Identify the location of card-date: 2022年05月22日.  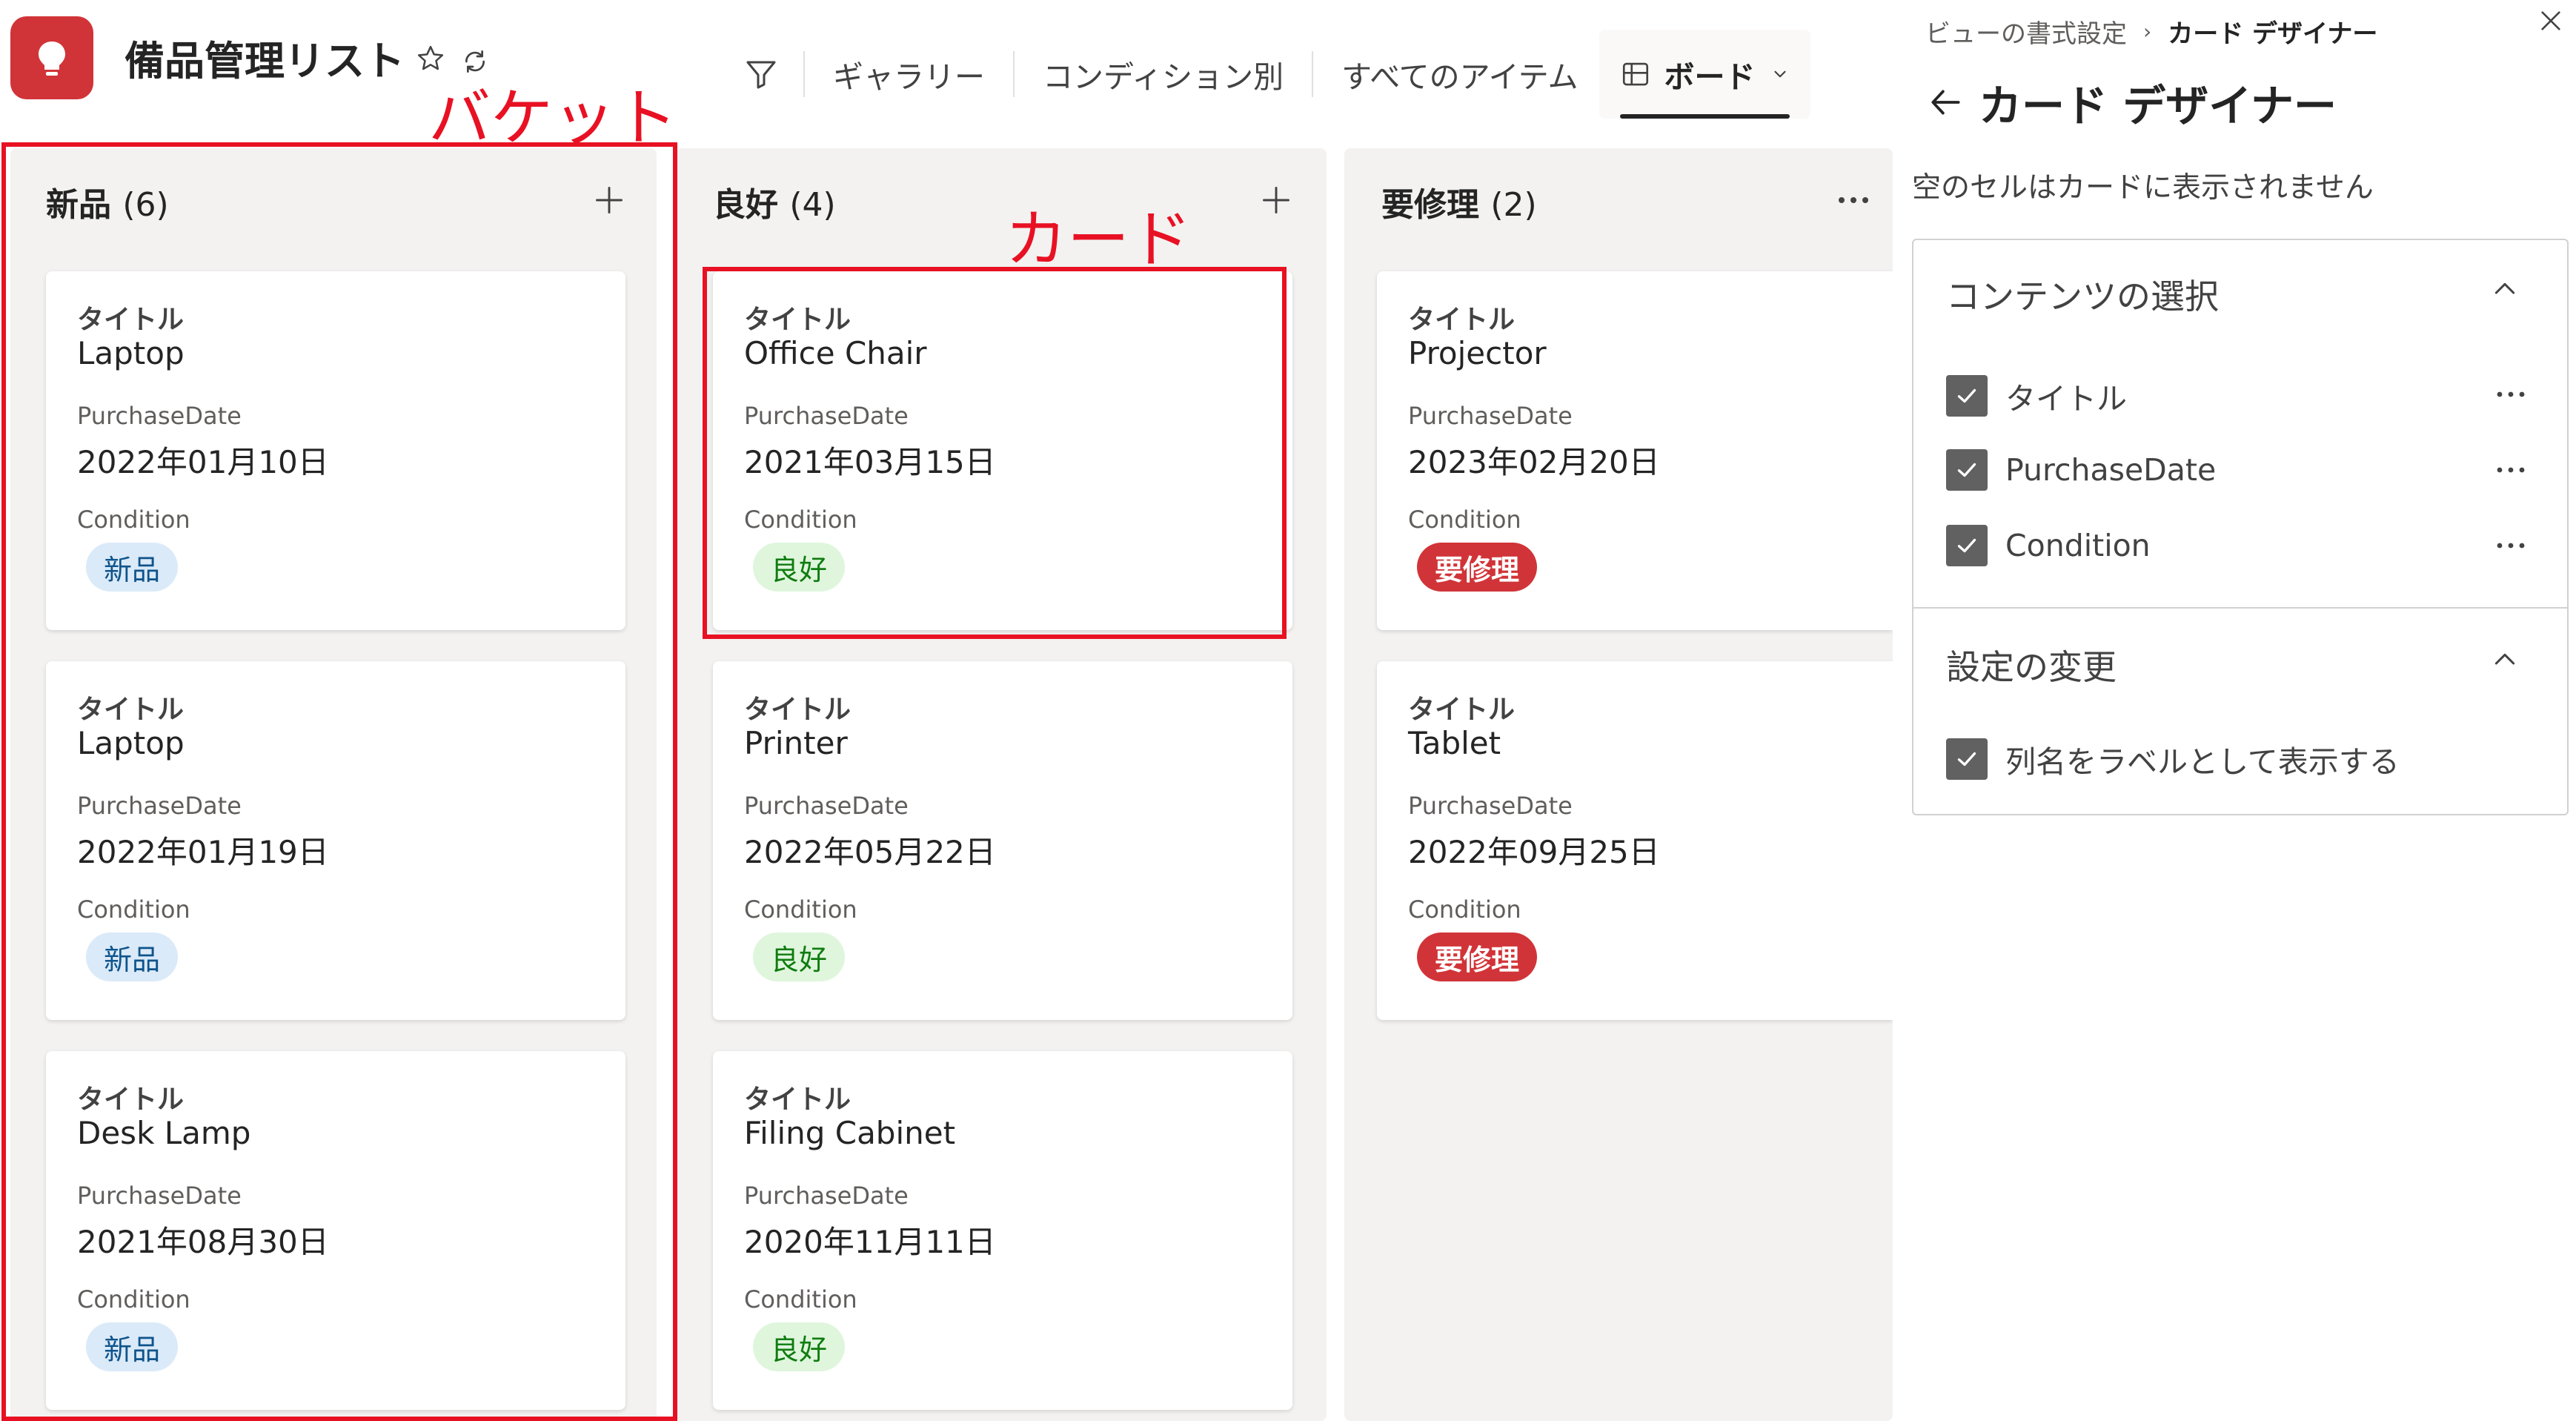
(870, 852).